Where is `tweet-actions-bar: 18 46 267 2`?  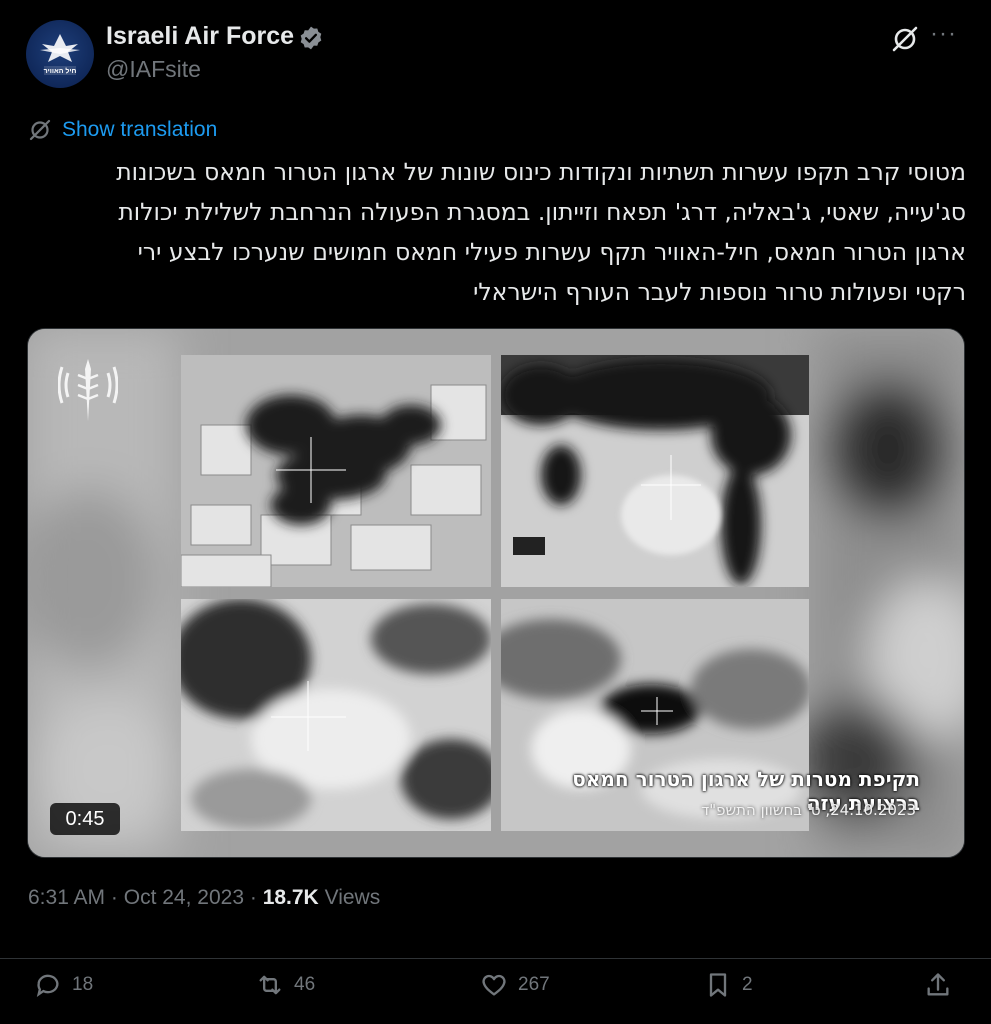 tweet-actions-bar: 18 46 267 2 is located at coordinates (495, 984).